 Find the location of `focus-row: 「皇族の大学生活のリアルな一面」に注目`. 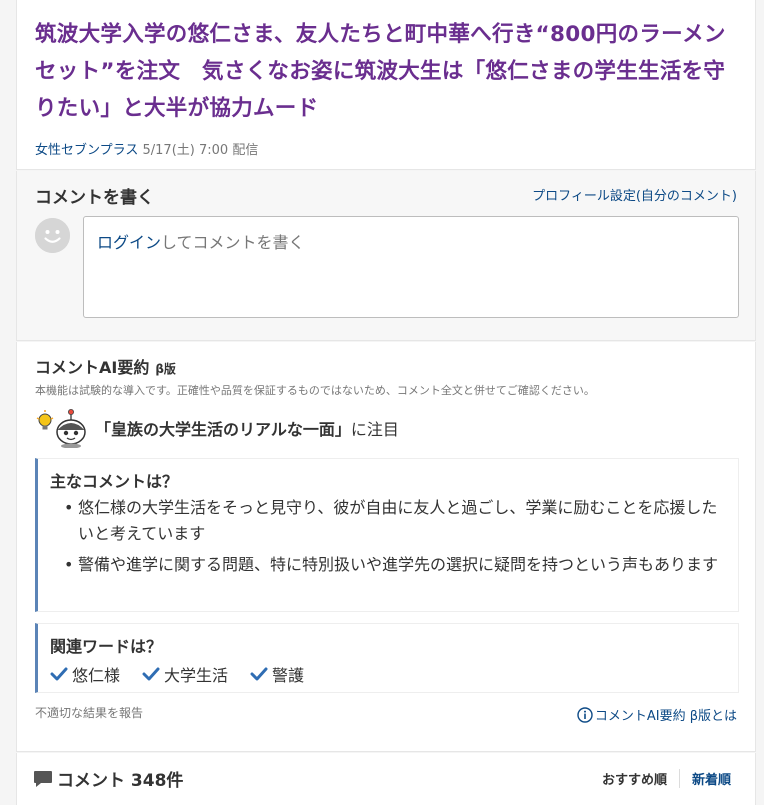

focus-row: 「皇族の大学生活のリアルな一面」に注目 is located at coordinates (217, 428).